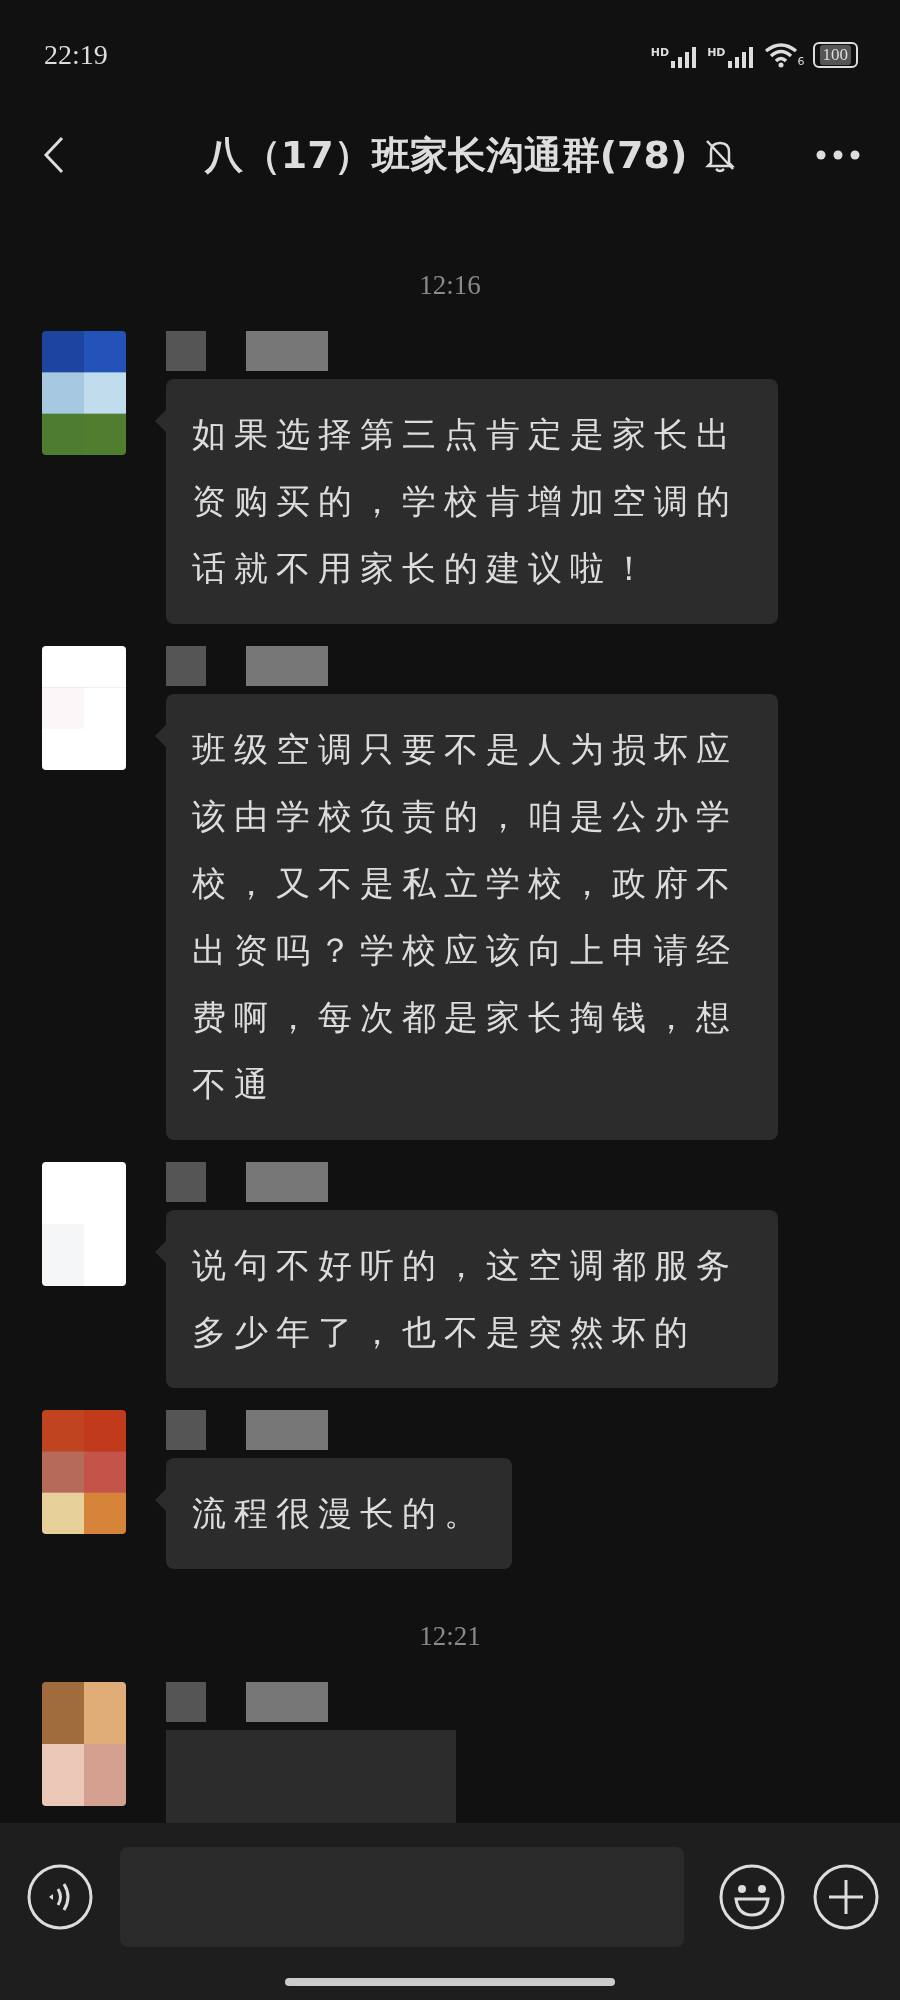 This screenshot has width=900, height=2000. Describe the element at coordinates (838, 155) in the screenshot. I see `more-icon` at that location.